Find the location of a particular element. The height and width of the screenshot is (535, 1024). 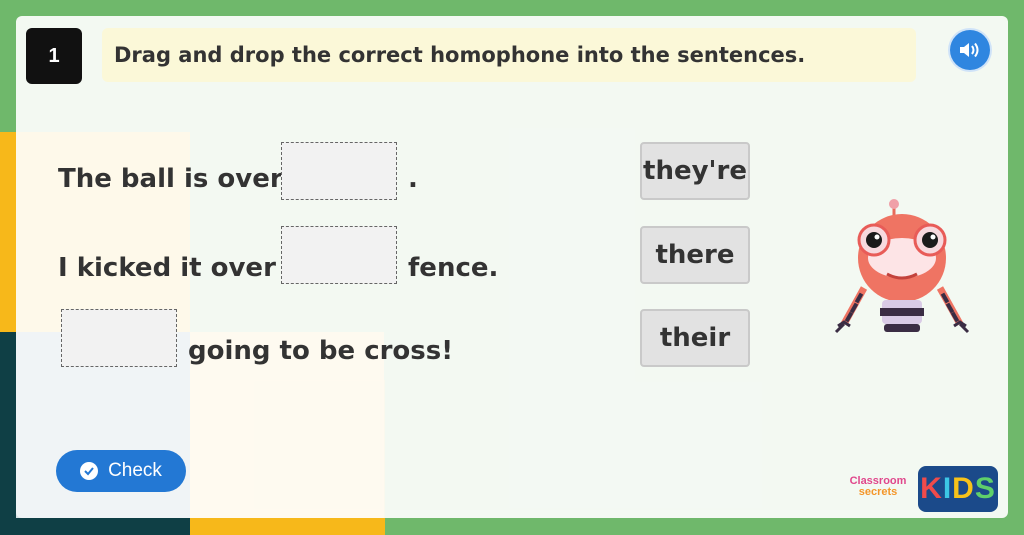

robot-mascot-icon is located at coordinates (902, 266).